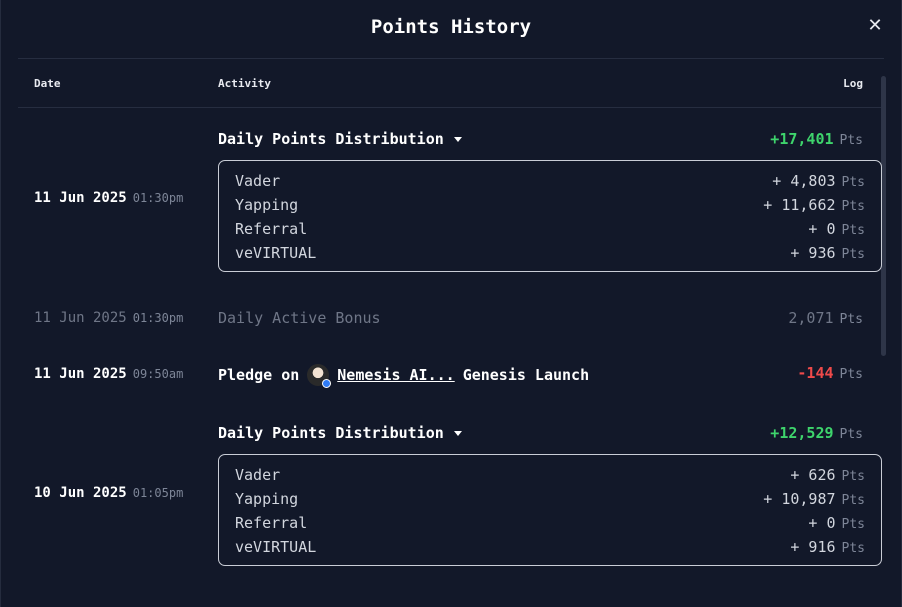 The image size is (902, 607). What do you see at coordinates (814, 205) in the screenshot?
I see `breakdown-value: + 11,662 Pts` at bounding box center [814, 205].